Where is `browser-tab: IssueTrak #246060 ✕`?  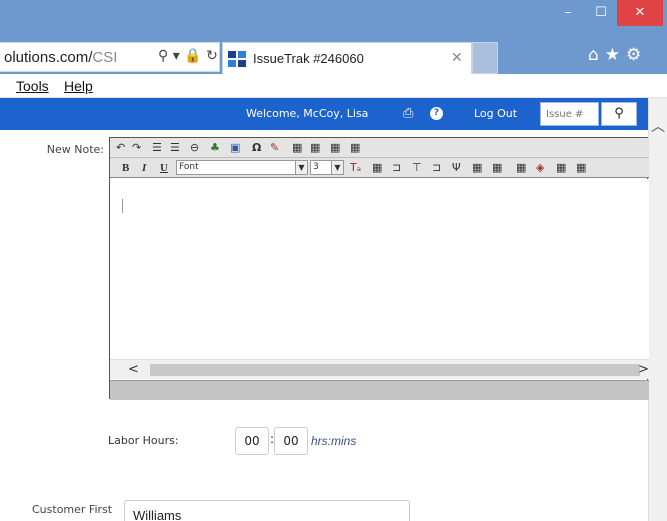 browser-tab: IssueTrak #246060 ✕ is located at coordinates (347, 58).